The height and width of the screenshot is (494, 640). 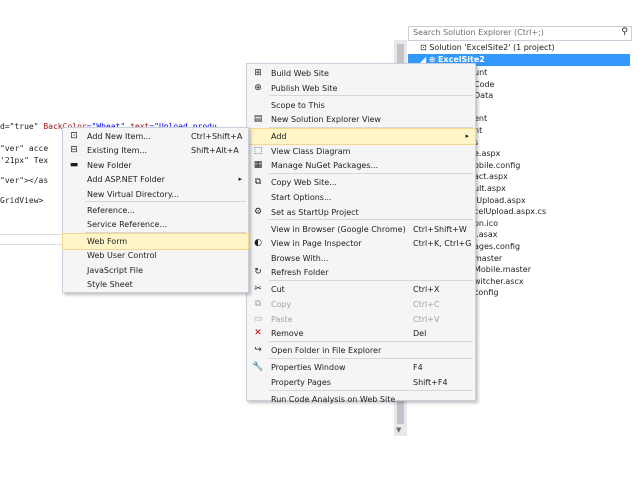 I want to click on menu-item-shortcut: Shift+Alt+A, so click(x=215, y=151).